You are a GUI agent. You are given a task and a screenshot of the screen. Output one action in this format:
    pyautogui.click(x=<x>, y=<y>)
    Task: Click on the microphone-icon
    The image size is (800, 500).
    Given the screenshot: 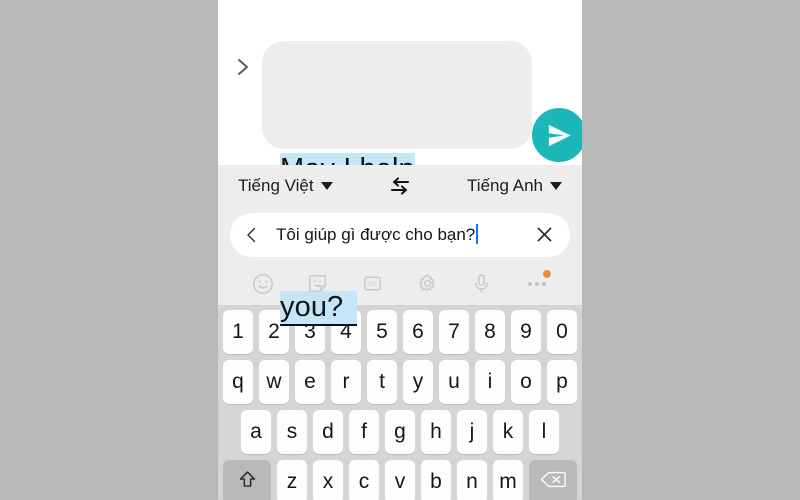 What is the action you would take?
    pyautogui.click(x=482, y=284)
    